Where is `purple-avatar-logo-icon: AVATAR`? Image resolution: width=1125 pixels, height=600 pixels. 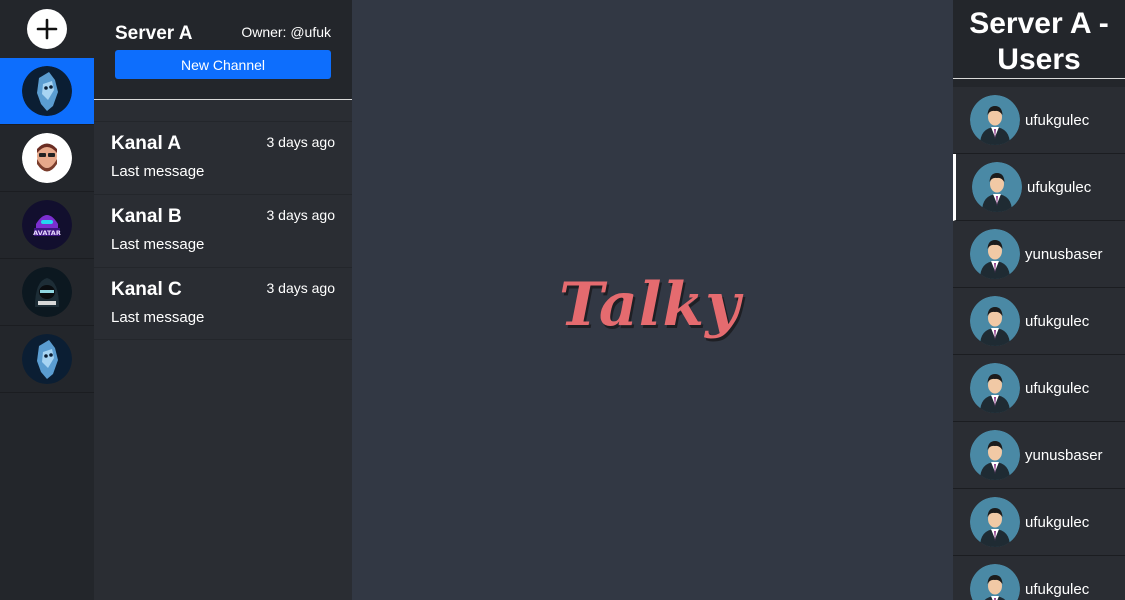
purple-avatar-logo-icon: AVATAR is located at coordinates (47, 225).